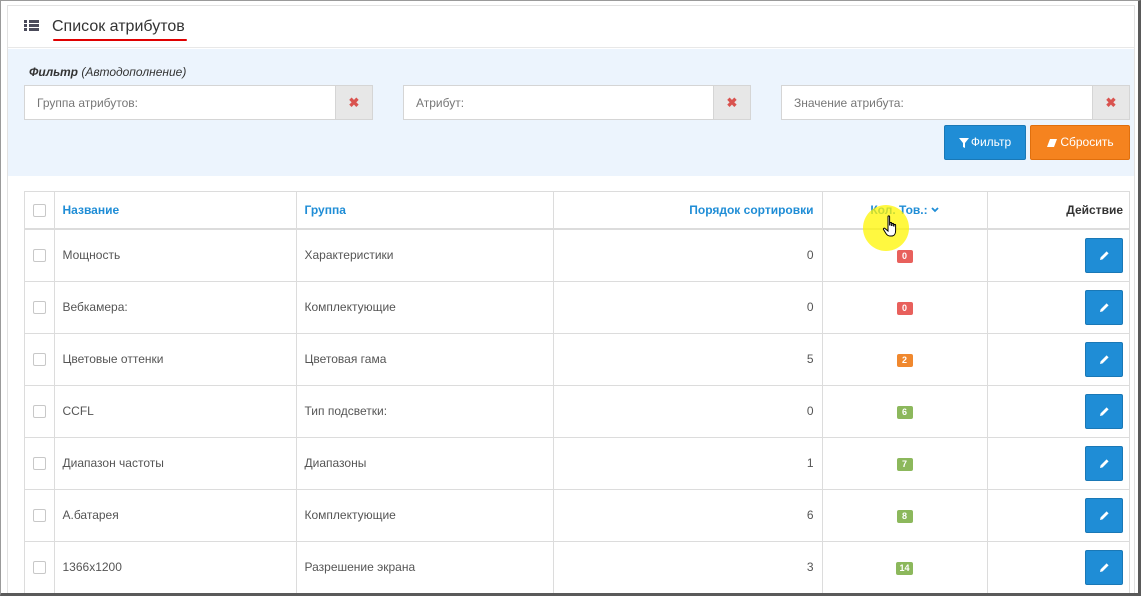 This screenshot has height=596, width=1141. I want to click on filter-heading-bold: Фильтр, so click(53, 72).